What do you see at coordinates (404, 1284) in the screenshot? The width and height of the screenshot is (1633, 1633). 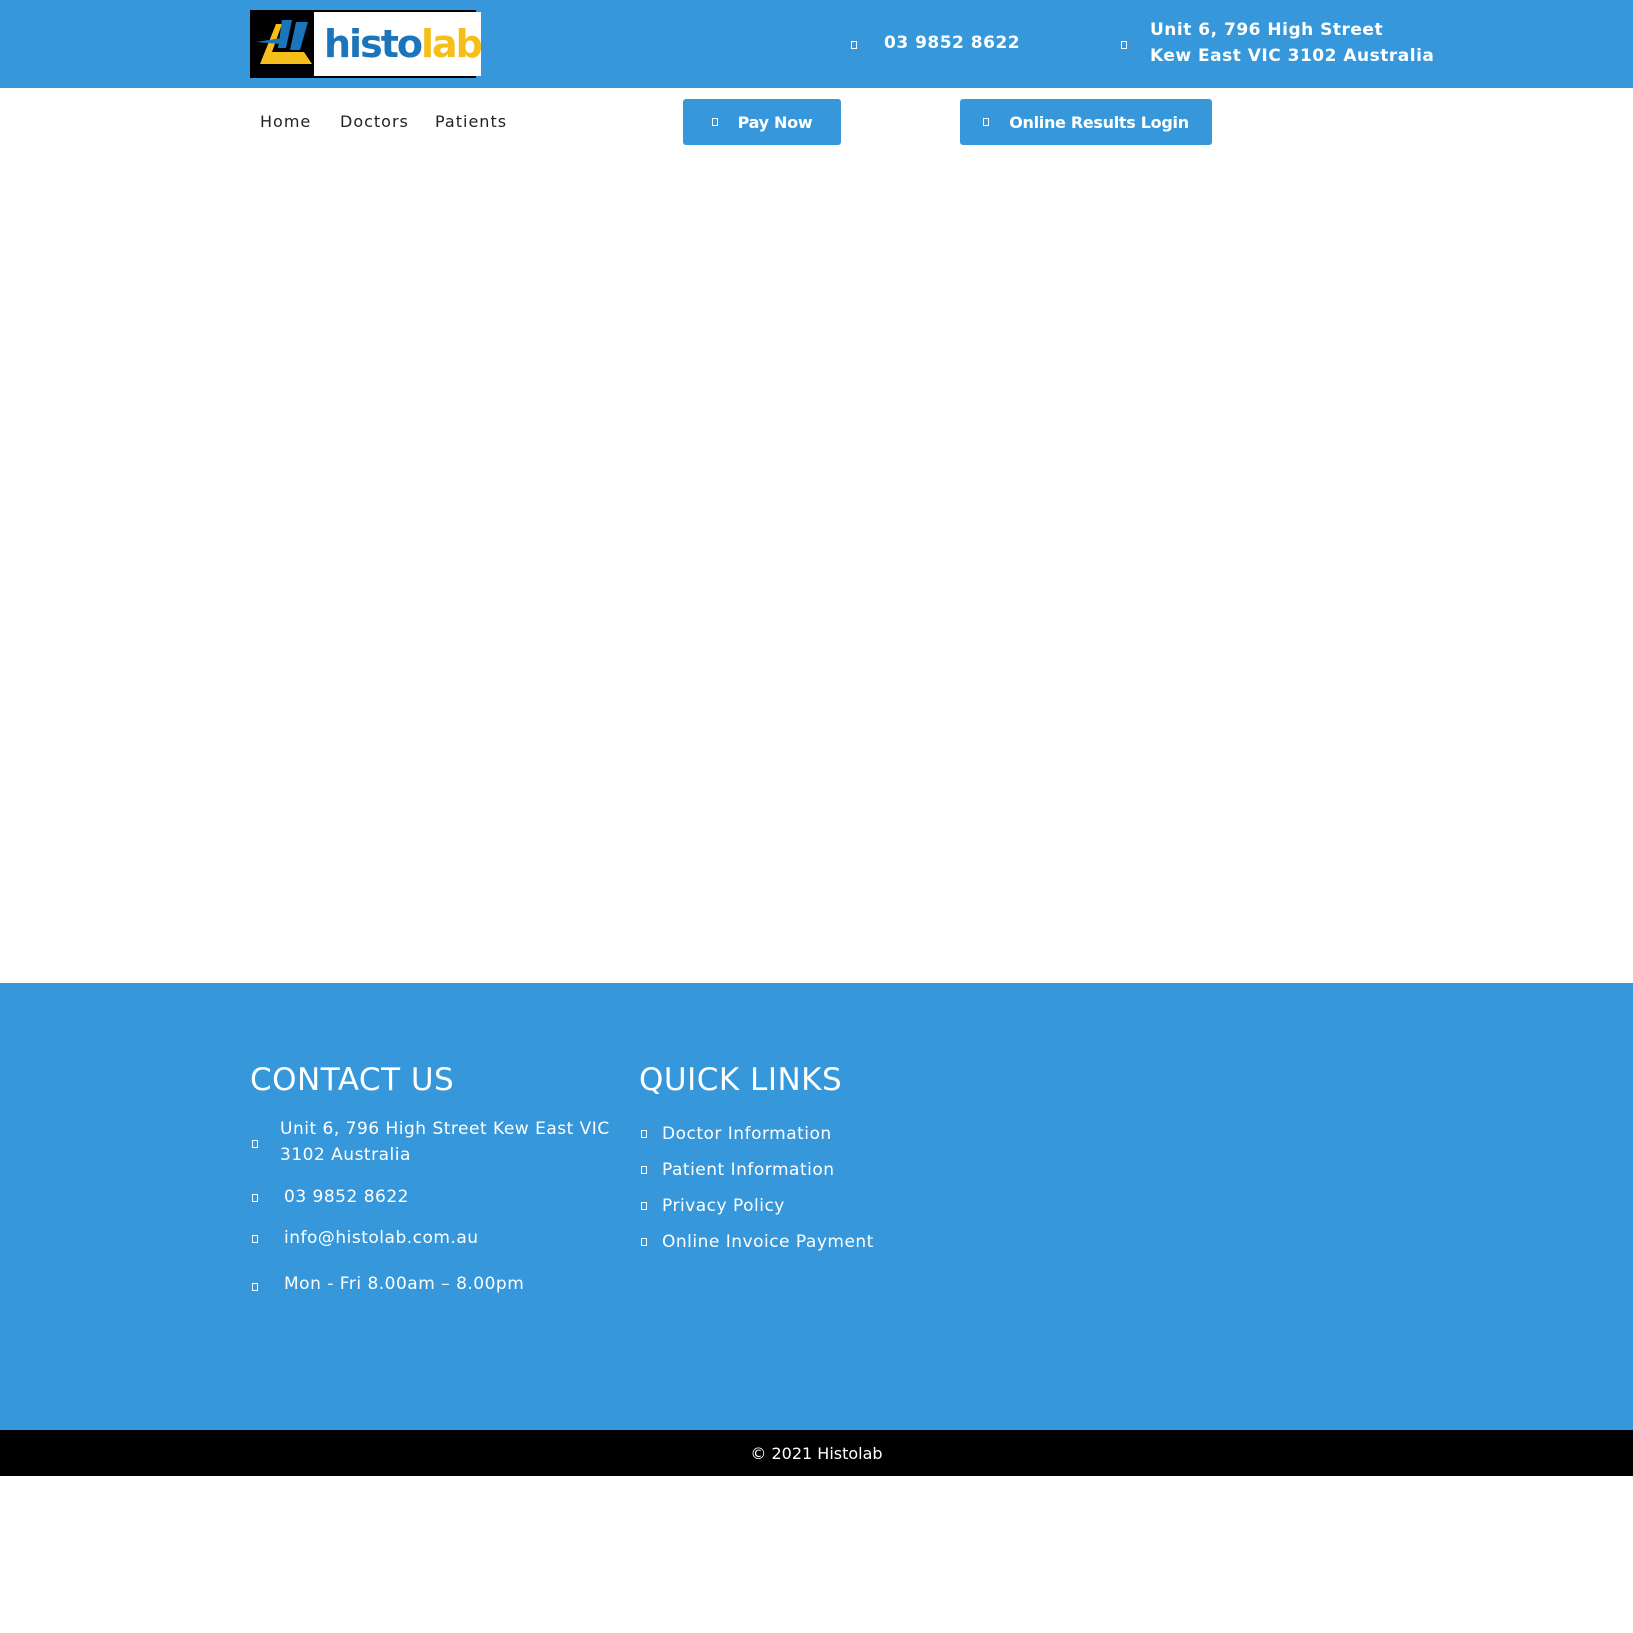 I see `footer-hours: Mon - Fri 8.00am – 8.00pm` at bounding box center [404, 1284].